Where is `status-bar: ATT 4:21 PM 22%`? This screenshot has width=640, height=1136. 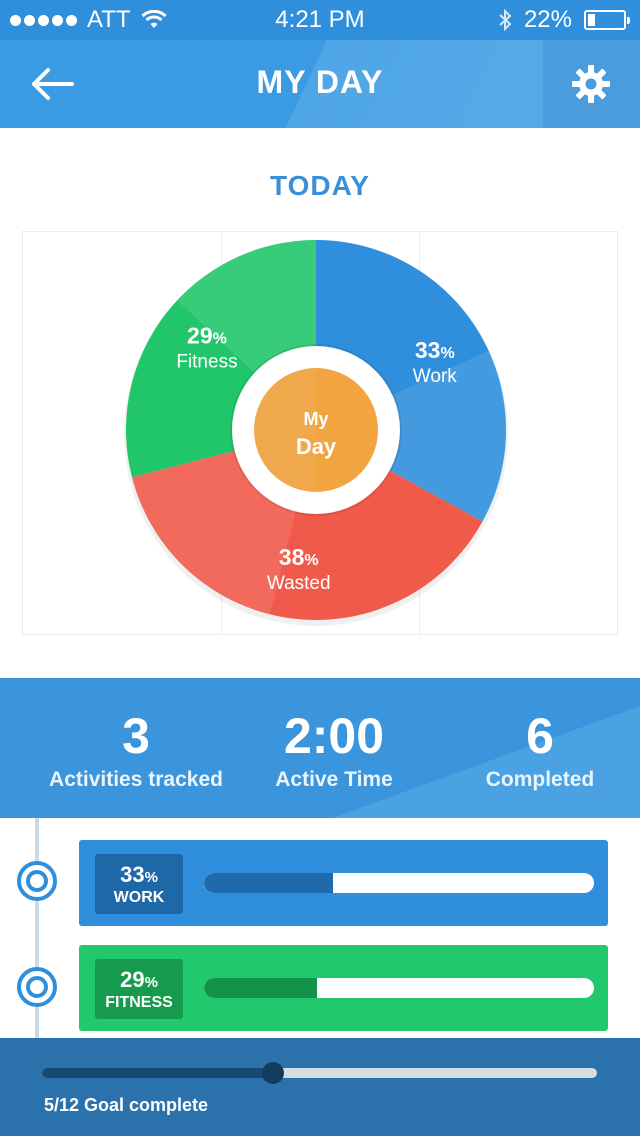
status-bar: ATT 4:21 PM 22% is located at coordinates (320, 20).